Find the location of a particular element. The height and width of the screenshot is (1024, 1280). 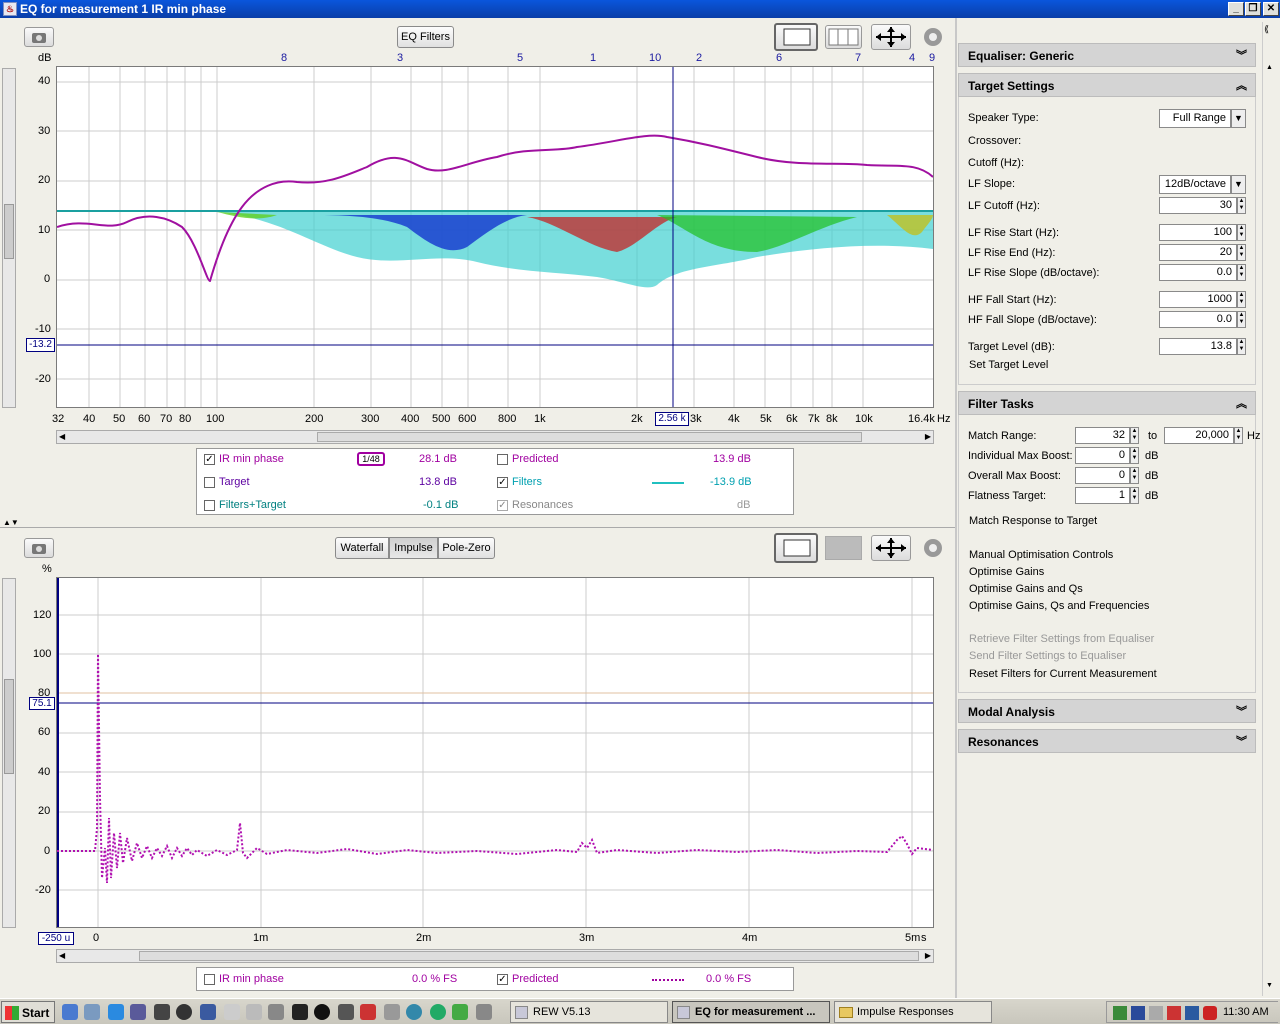

target-settings-header: Target Settings ︽ is located at coordinates (1107, 85).